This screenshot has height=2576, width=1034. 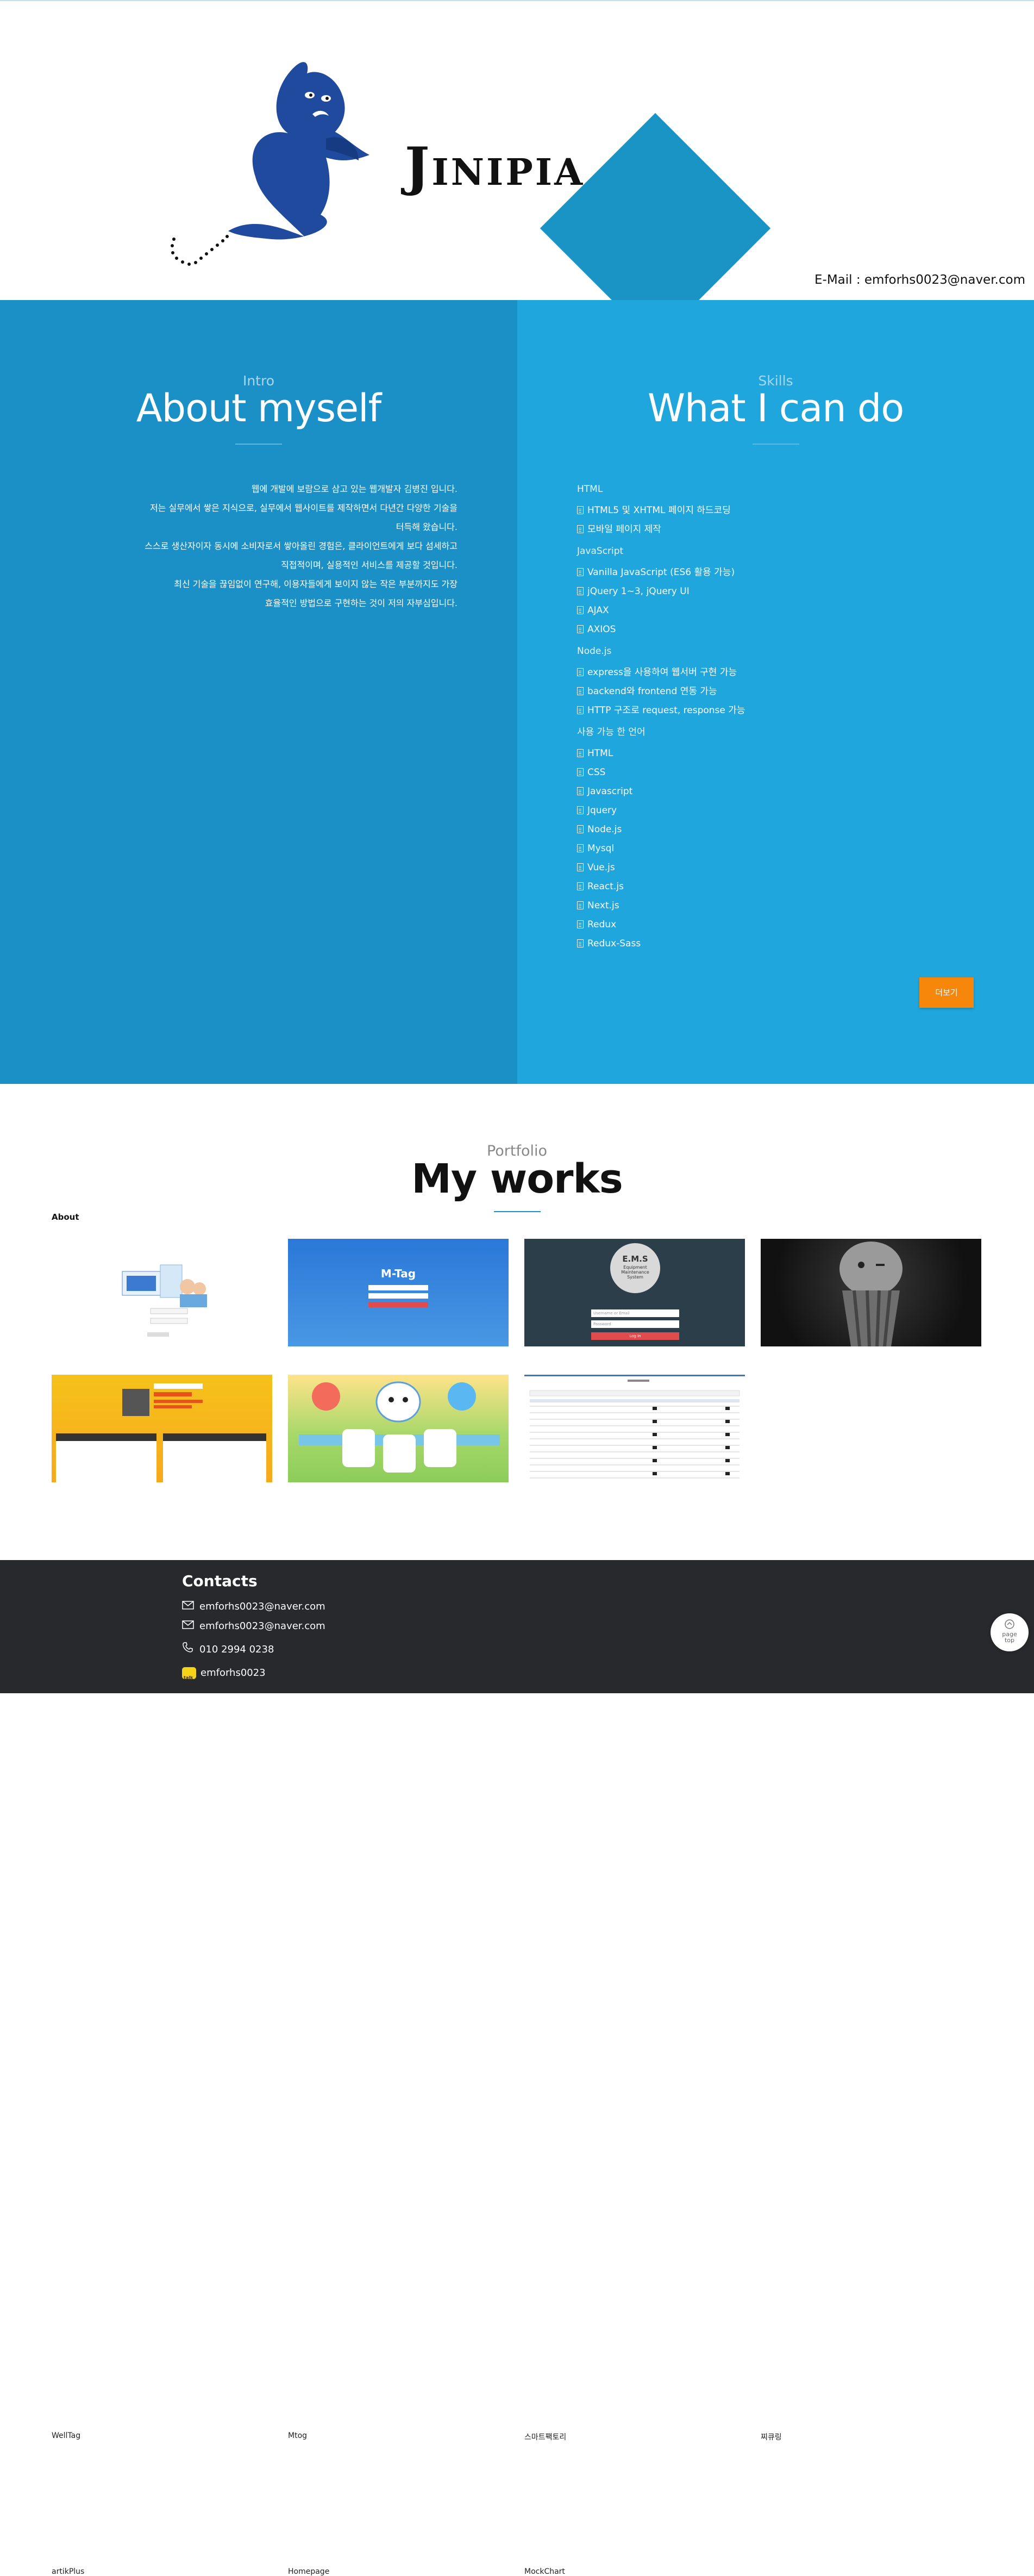 I want to click on mtog-thumb-title: M-Tag, so click(x=398, y=1273).